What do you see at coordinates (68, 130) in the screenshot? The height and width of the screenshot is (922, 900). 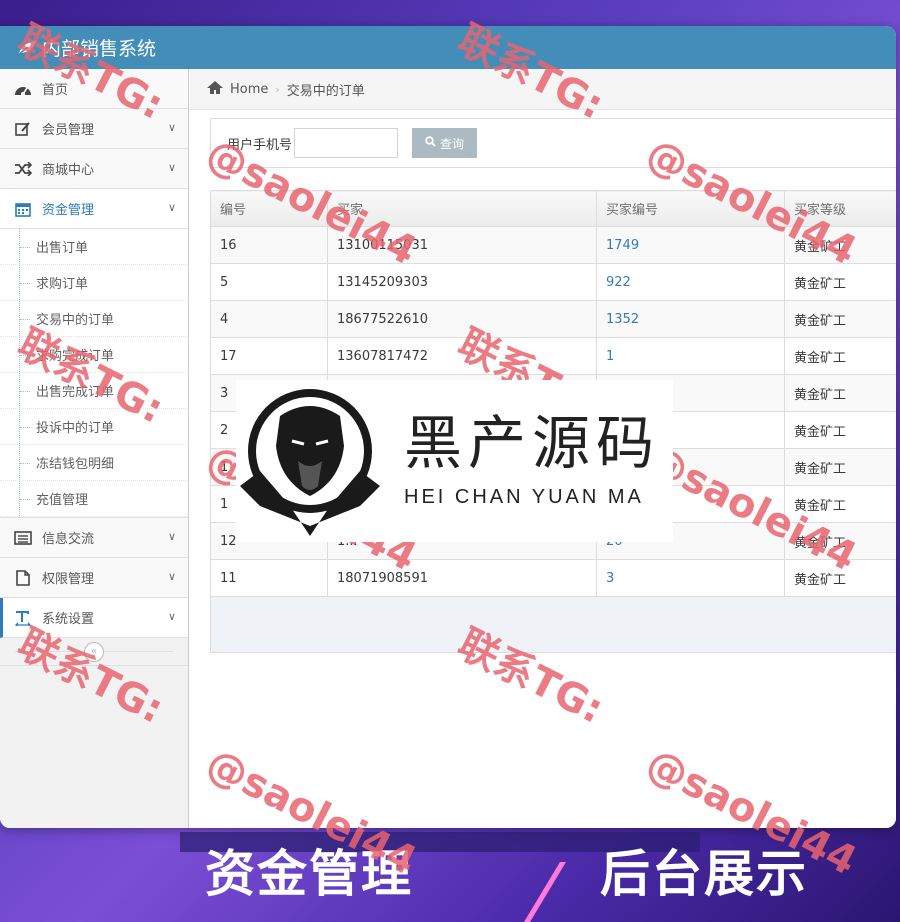 I see `sidebar-item-label: 会员管理` at bounding box center [68, 130].